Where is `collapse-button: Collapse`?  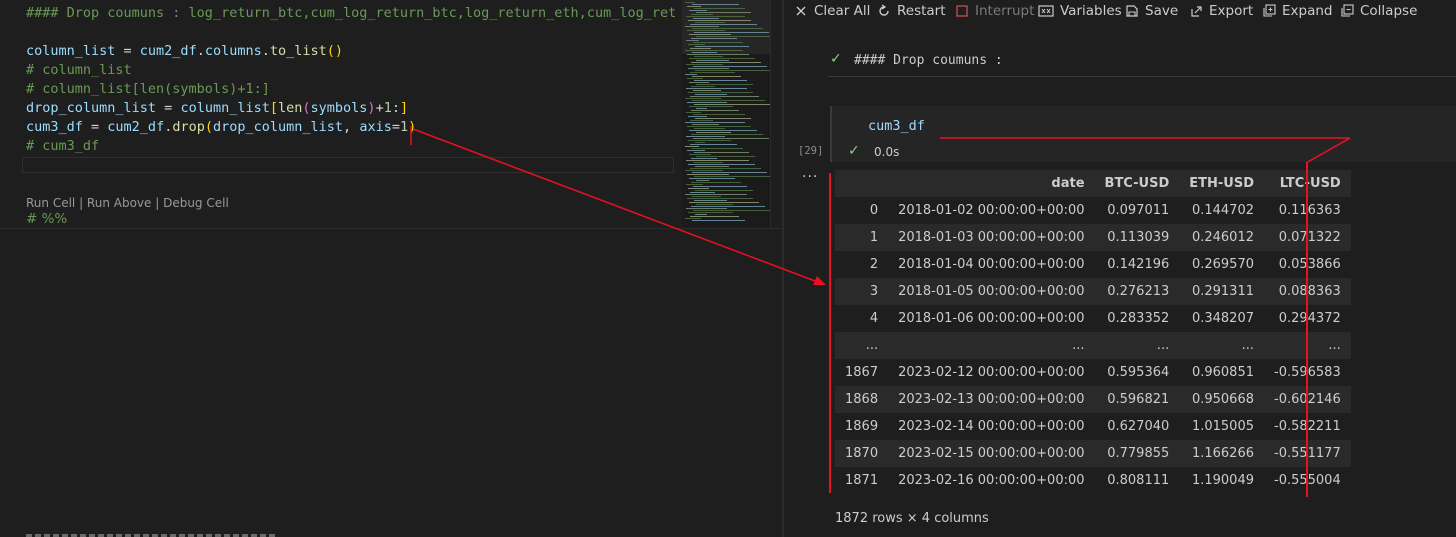 collapse-button: Collapse is located at coordinates (1378, 11).